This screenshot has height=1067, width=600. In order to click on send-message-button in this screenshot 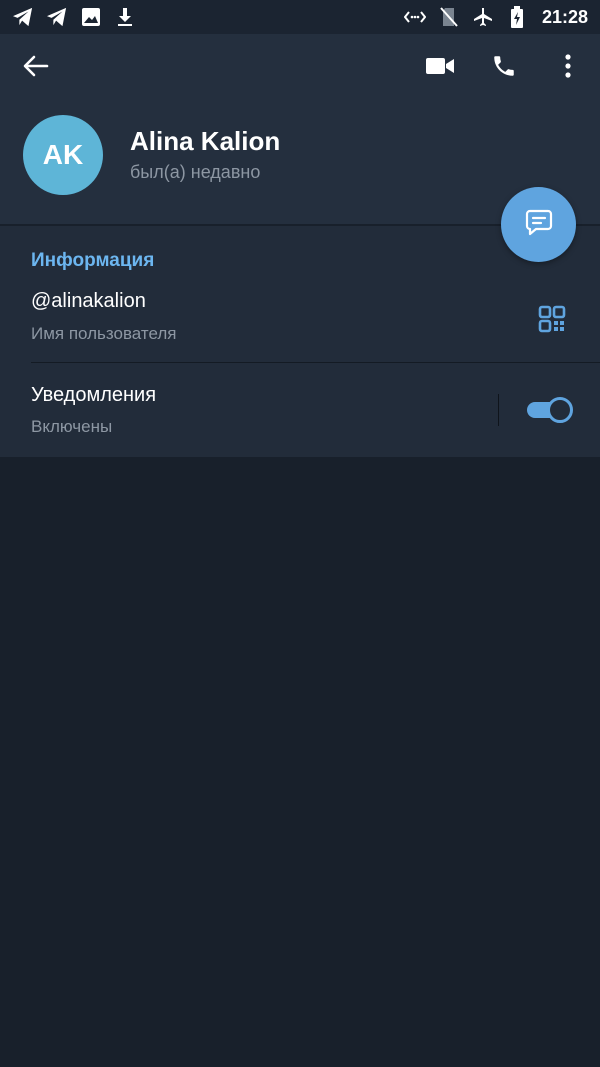, I will do `click(538, 224)`.